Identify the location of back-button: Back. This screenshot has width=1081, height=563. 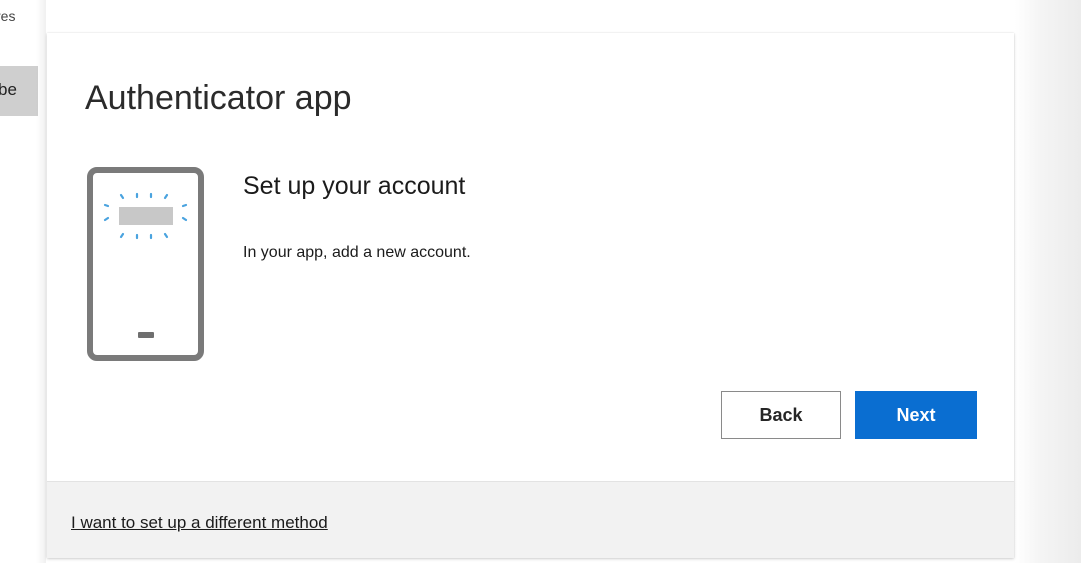
(781, 415).